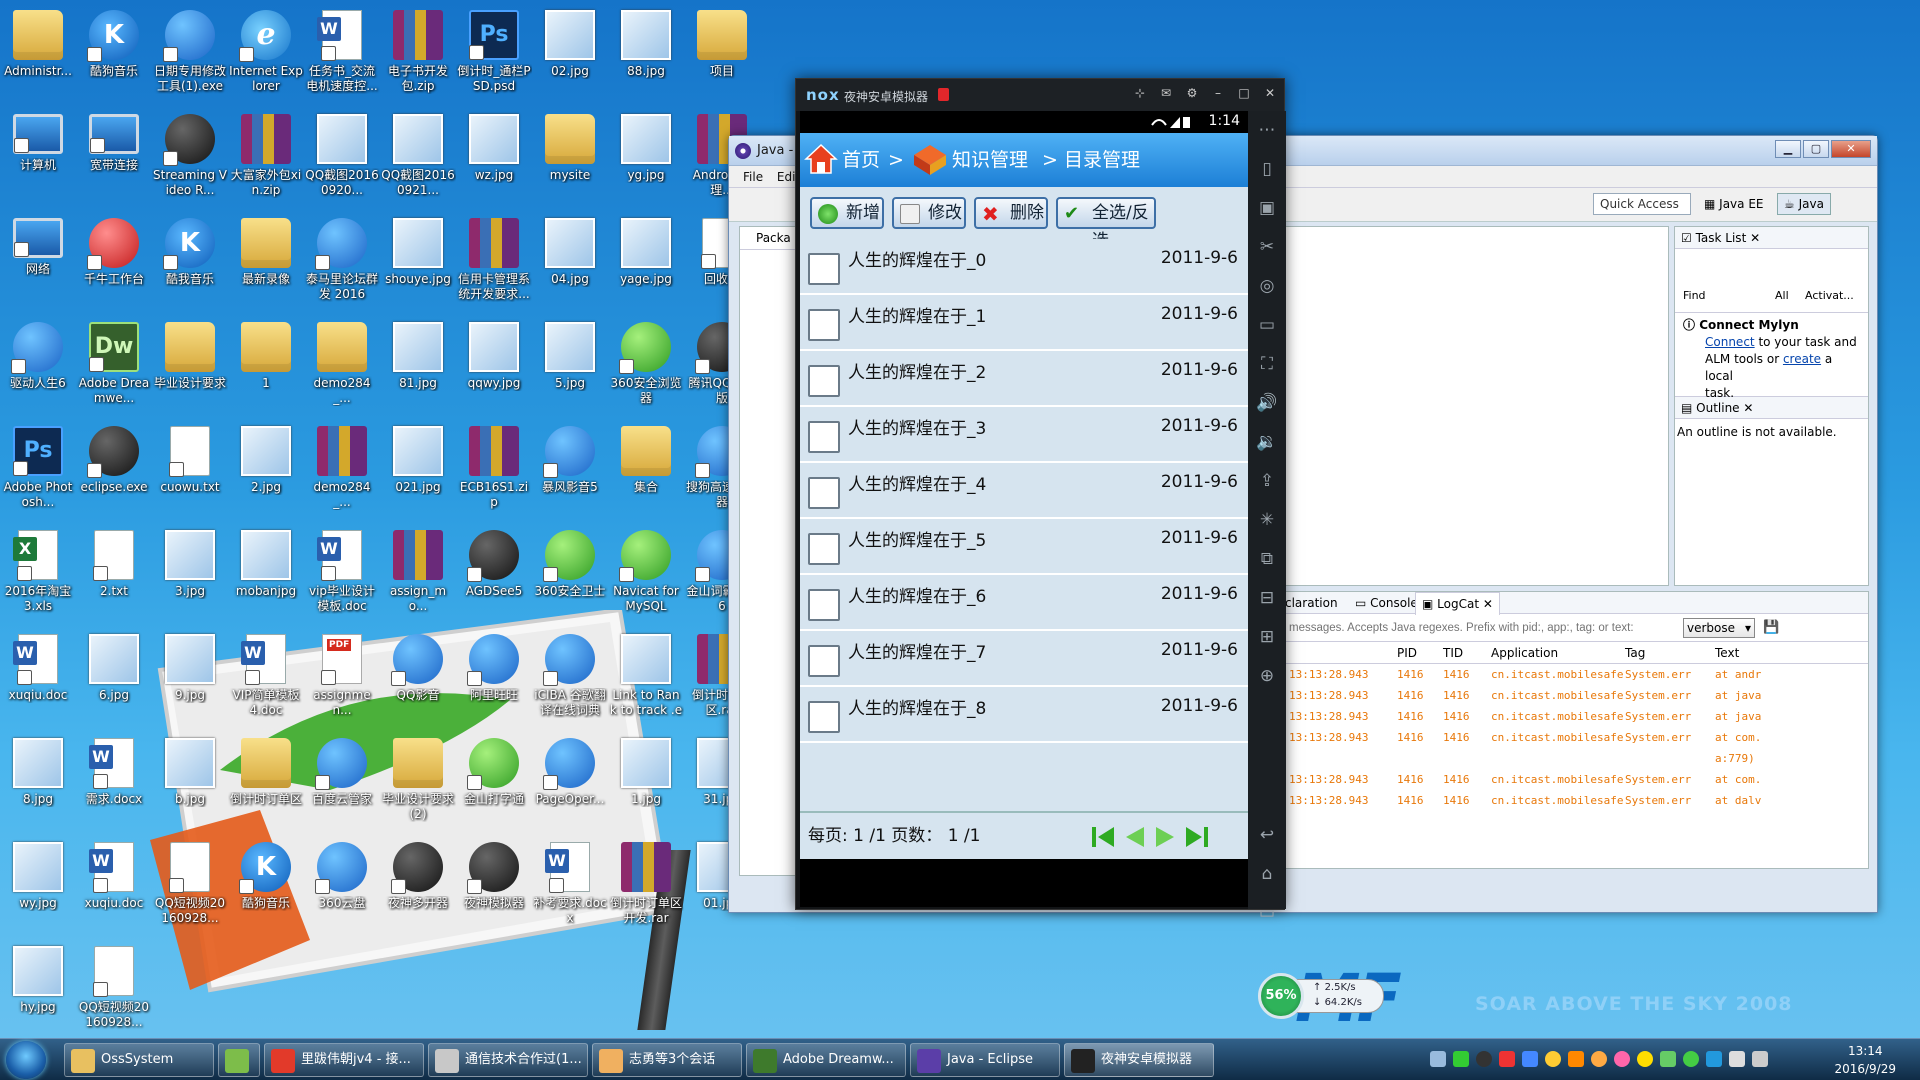  I want to click on desktop-icon: 项目, so click(722, 55).